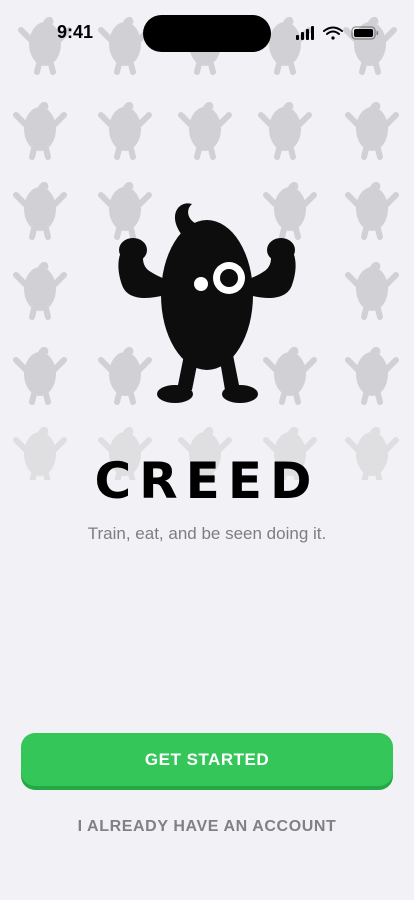 Image resolution: width=414 pixels, height=900 pixels. What do you see at coordinates (207, 481) in the screenshot?
I see `app-title: CREED` at bounding box center [207, 481].